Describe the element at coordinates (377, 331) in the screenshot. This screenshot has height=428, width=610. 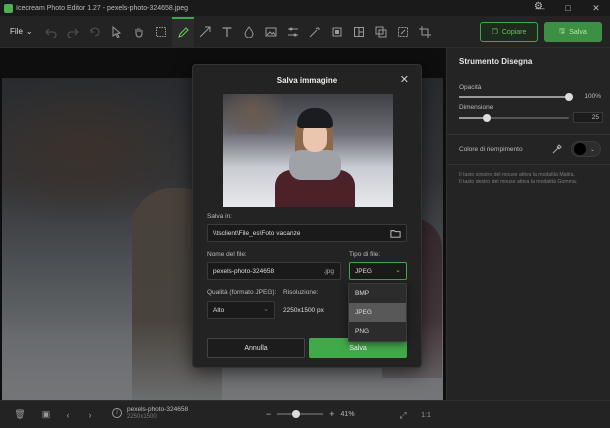
I see `filetype-option: PNG` at that location.